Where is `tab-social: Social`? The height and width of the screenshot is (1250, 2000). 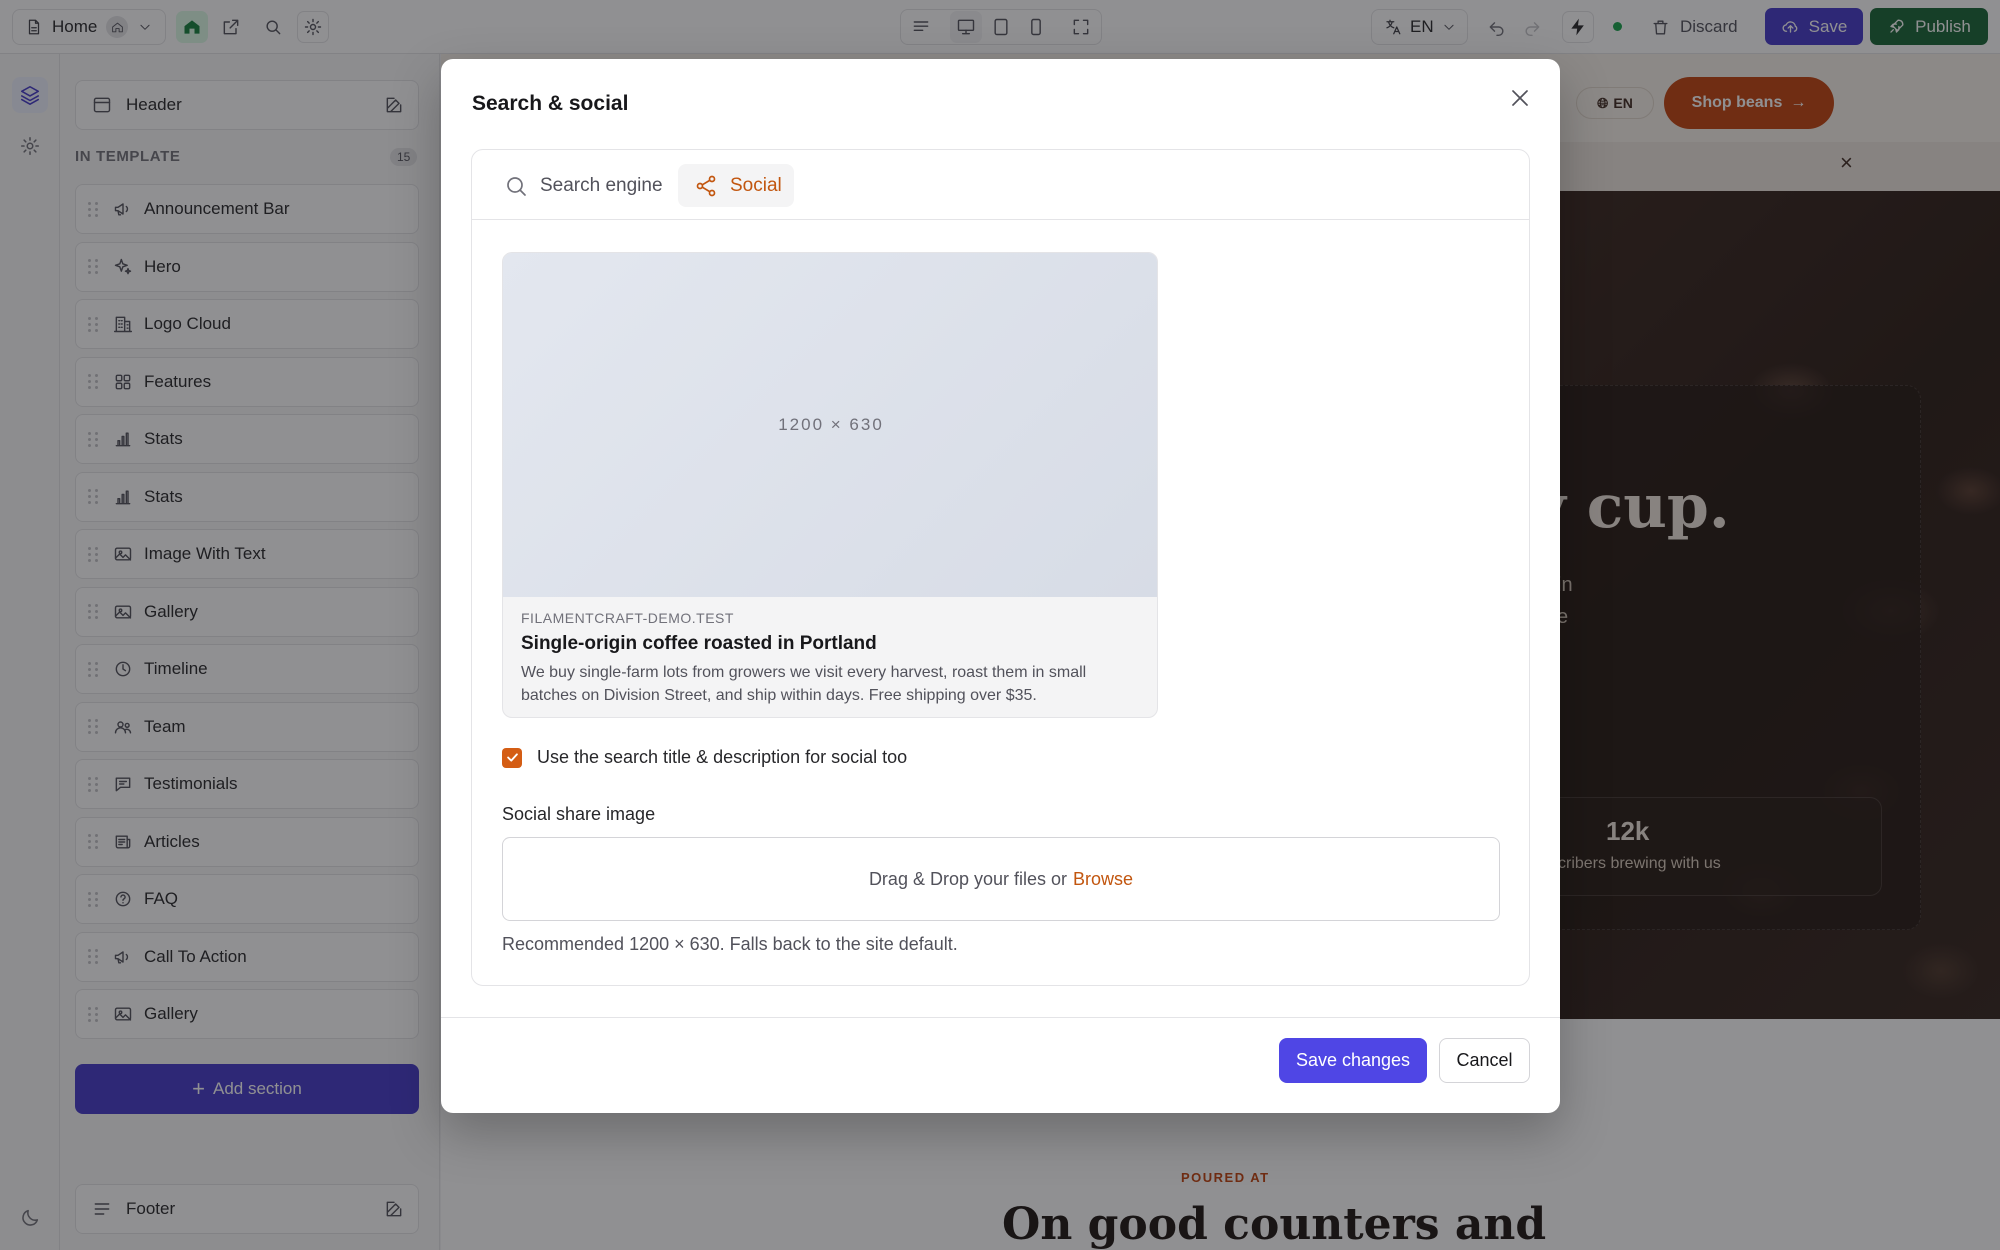
tab-social: Social is located at coordinates (736, 185).